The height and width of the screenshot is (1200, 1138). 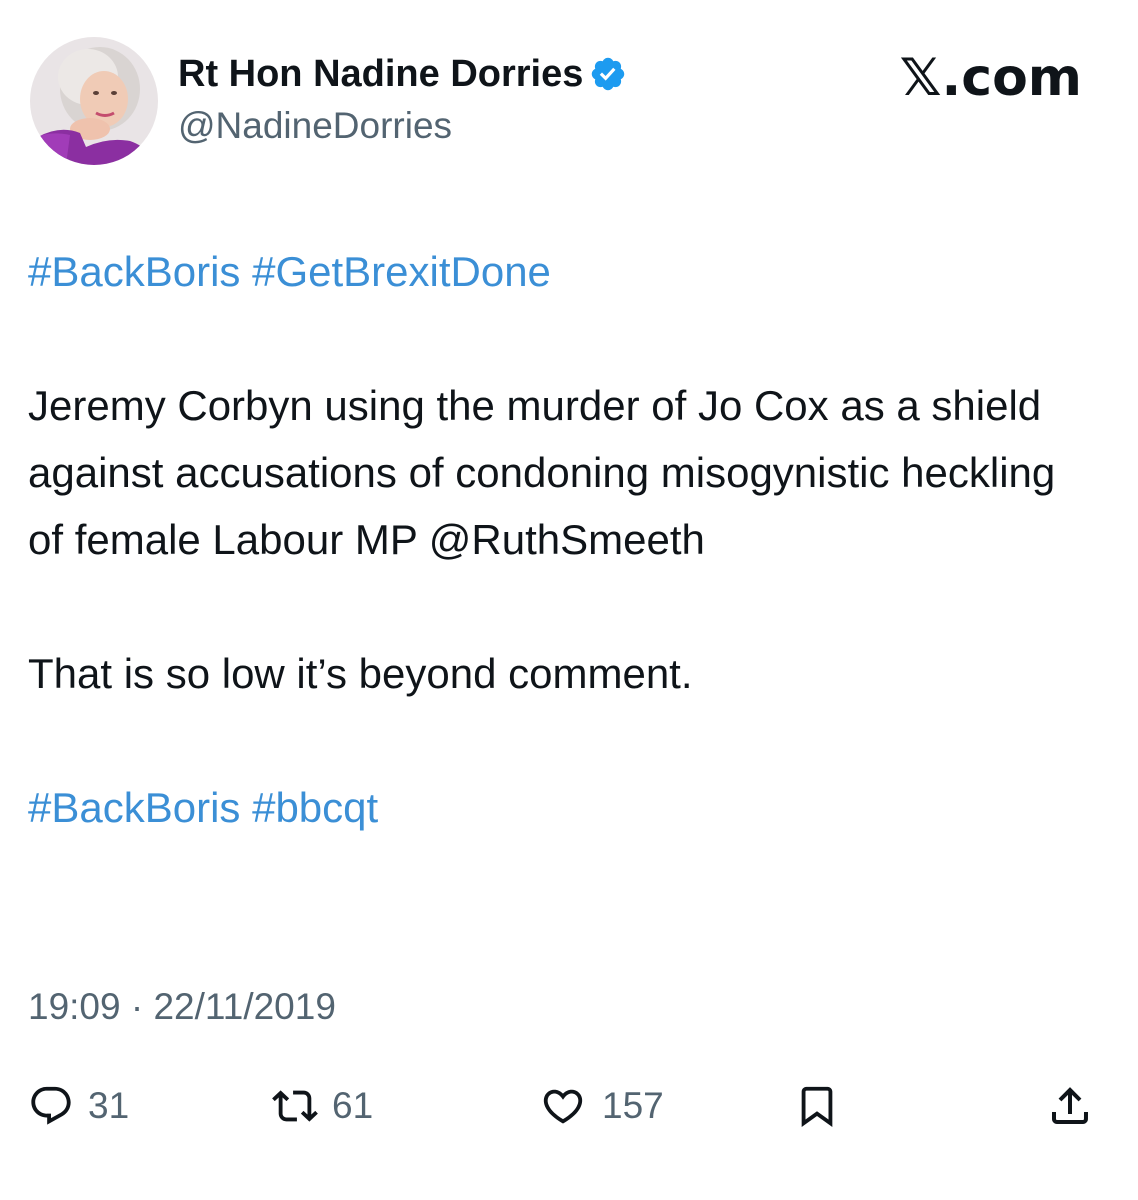 I want to click on display-name: Rt Hon Nadine Dorries, so click(x=402, y=74).